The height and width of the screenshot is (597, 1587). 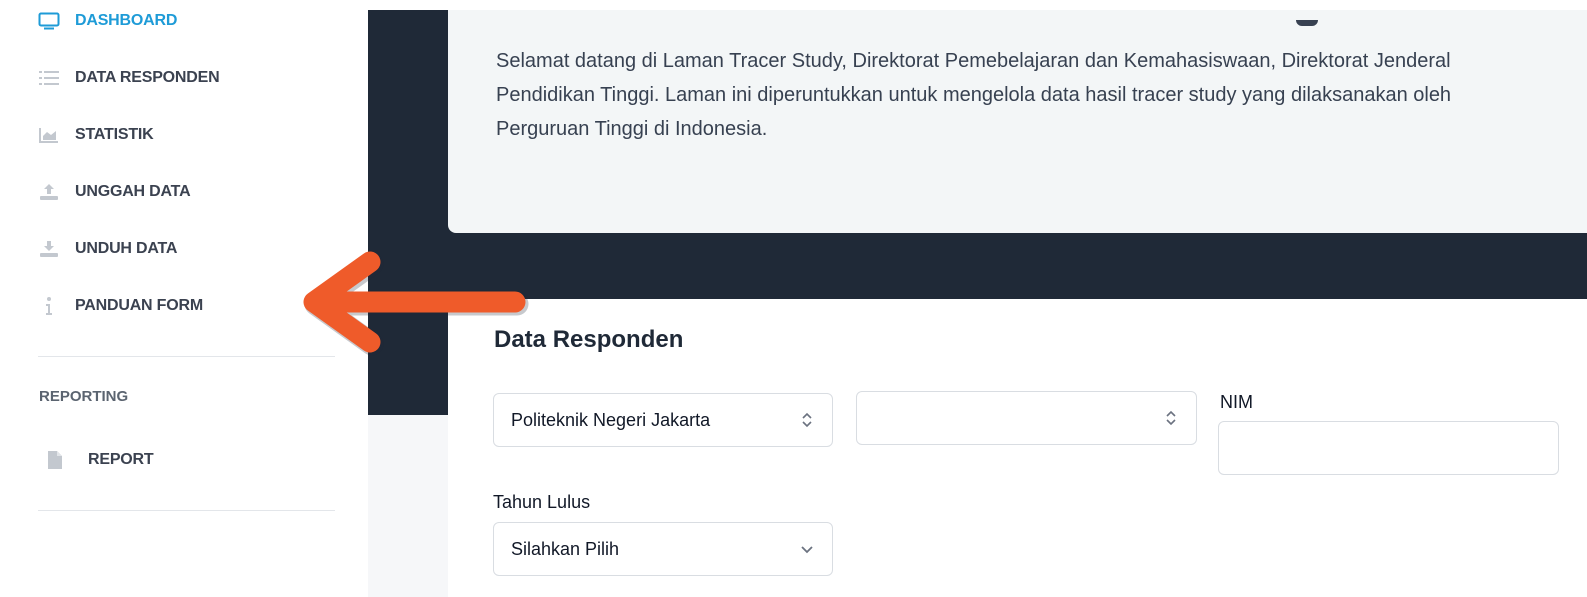 I want to click on sidebar-item-report: REPORT, so click(x=99, y=460).